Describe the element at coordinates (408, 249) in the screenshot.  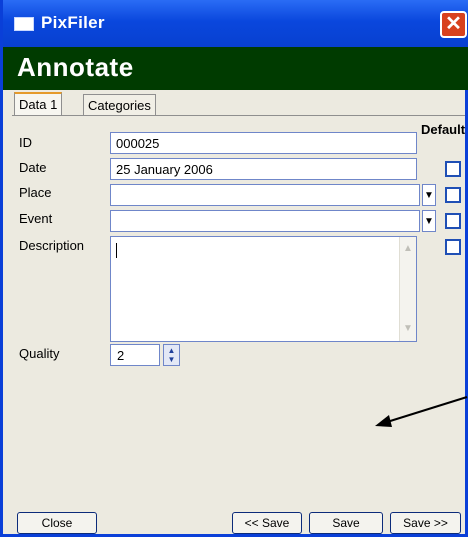
I see `scroll-up-icon: ▲` at that location.